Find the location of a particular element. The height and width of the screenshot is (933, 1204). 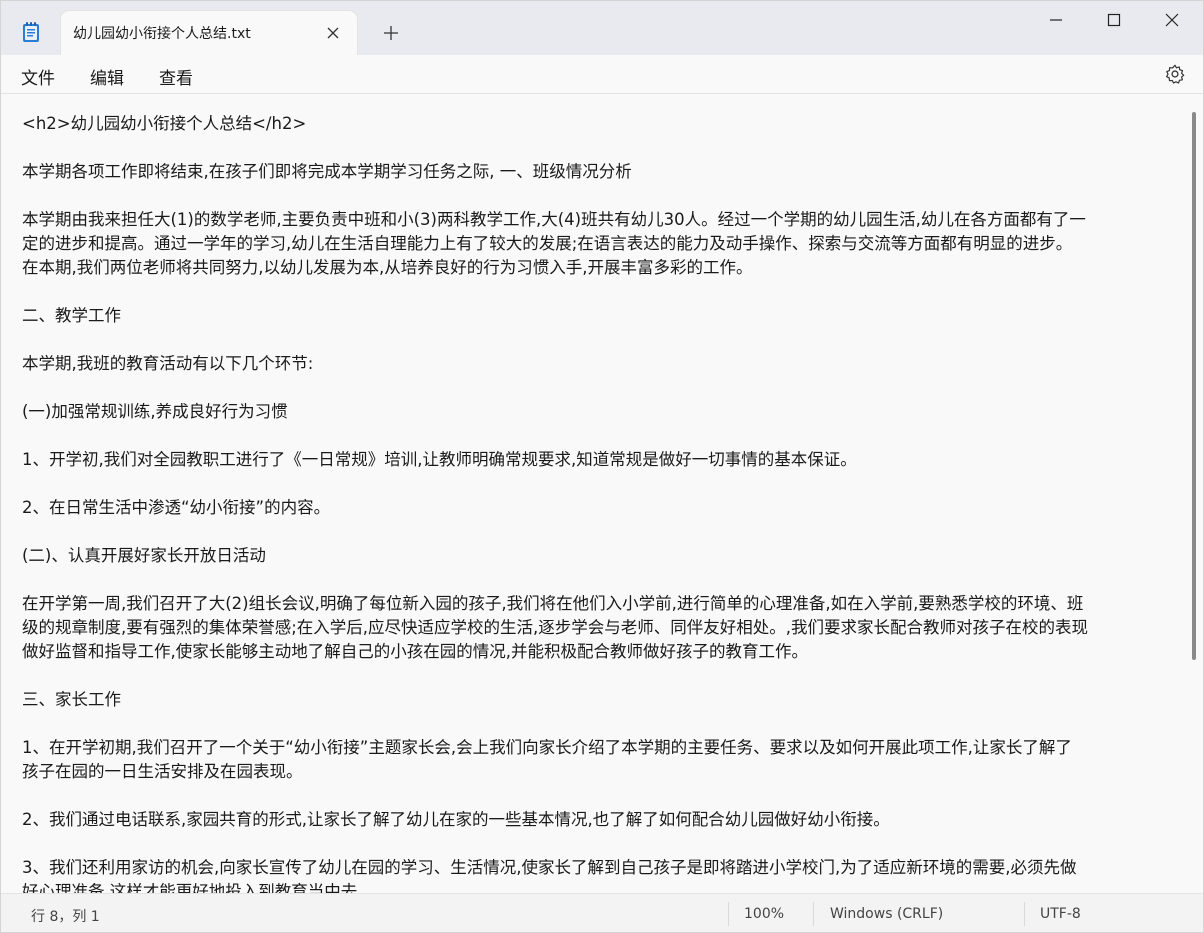

text-line: 2、在日常生活中渗透“幼小衔接”的内容。 is located at coordinates (176, 507).